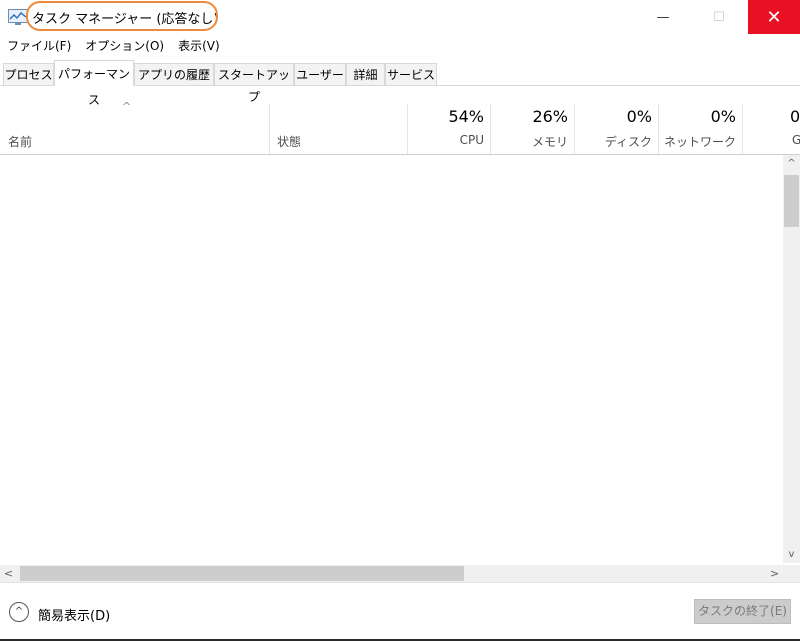 This screenshot has width=800, height=641. Describe the element at coordinates (254, 83) in the screenshot. I see `tab-startup: スタートアップ` at that location.